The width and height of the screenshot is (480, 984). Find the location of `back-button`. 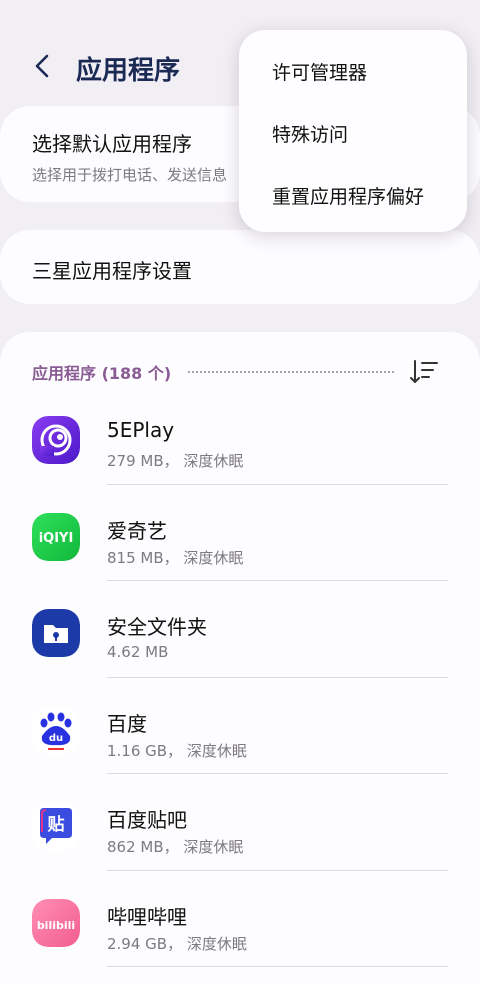

back-button is located at coordinates (44, 66).